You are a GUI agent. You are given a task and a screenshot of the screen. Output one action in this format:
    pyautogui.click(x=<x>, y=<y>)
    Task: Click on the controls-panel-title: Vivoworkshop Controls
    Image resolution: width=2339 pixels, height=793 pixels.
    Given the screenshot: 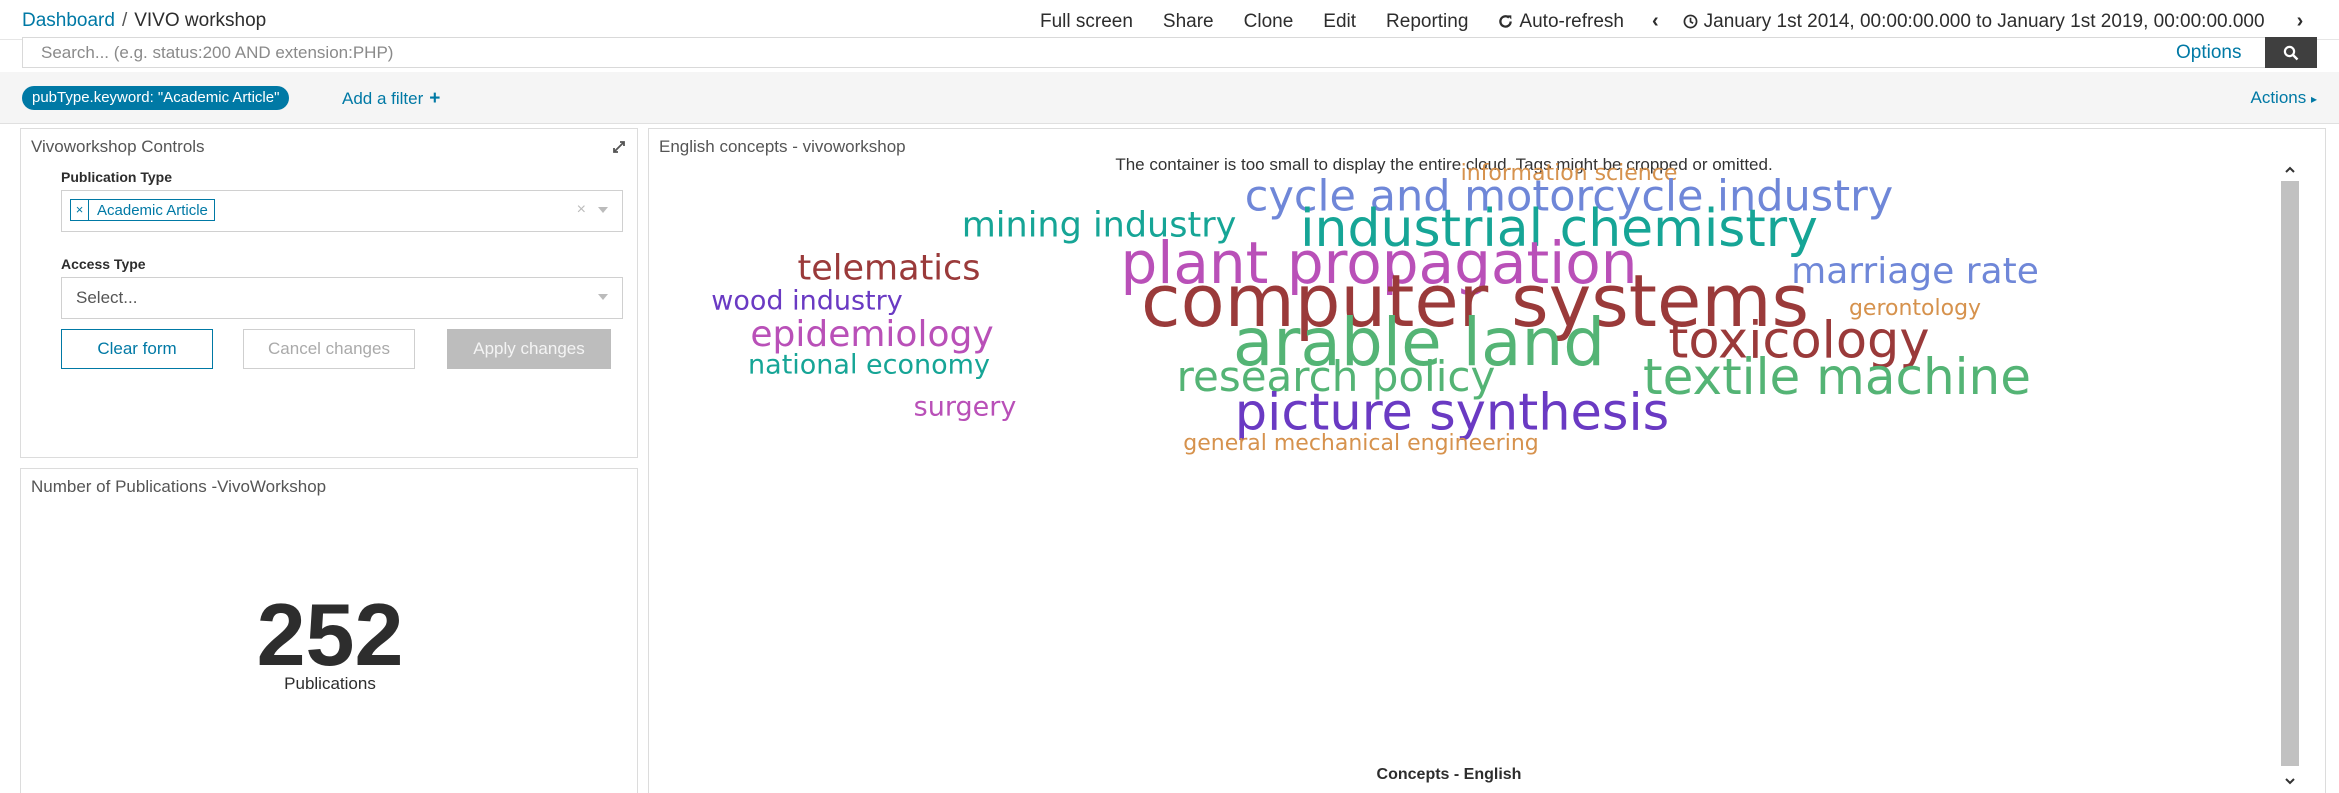 What is the action you would take?
    pyautogui.click(x=118, y=146)
    